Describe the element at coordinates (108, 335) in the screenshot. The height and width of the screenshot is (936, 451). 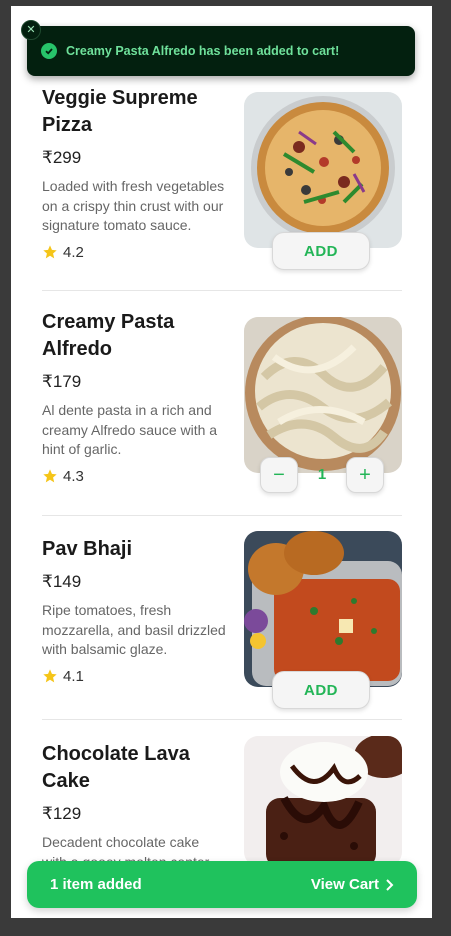
I see `item-name: Creamy Pasta Alfredo` at that location.